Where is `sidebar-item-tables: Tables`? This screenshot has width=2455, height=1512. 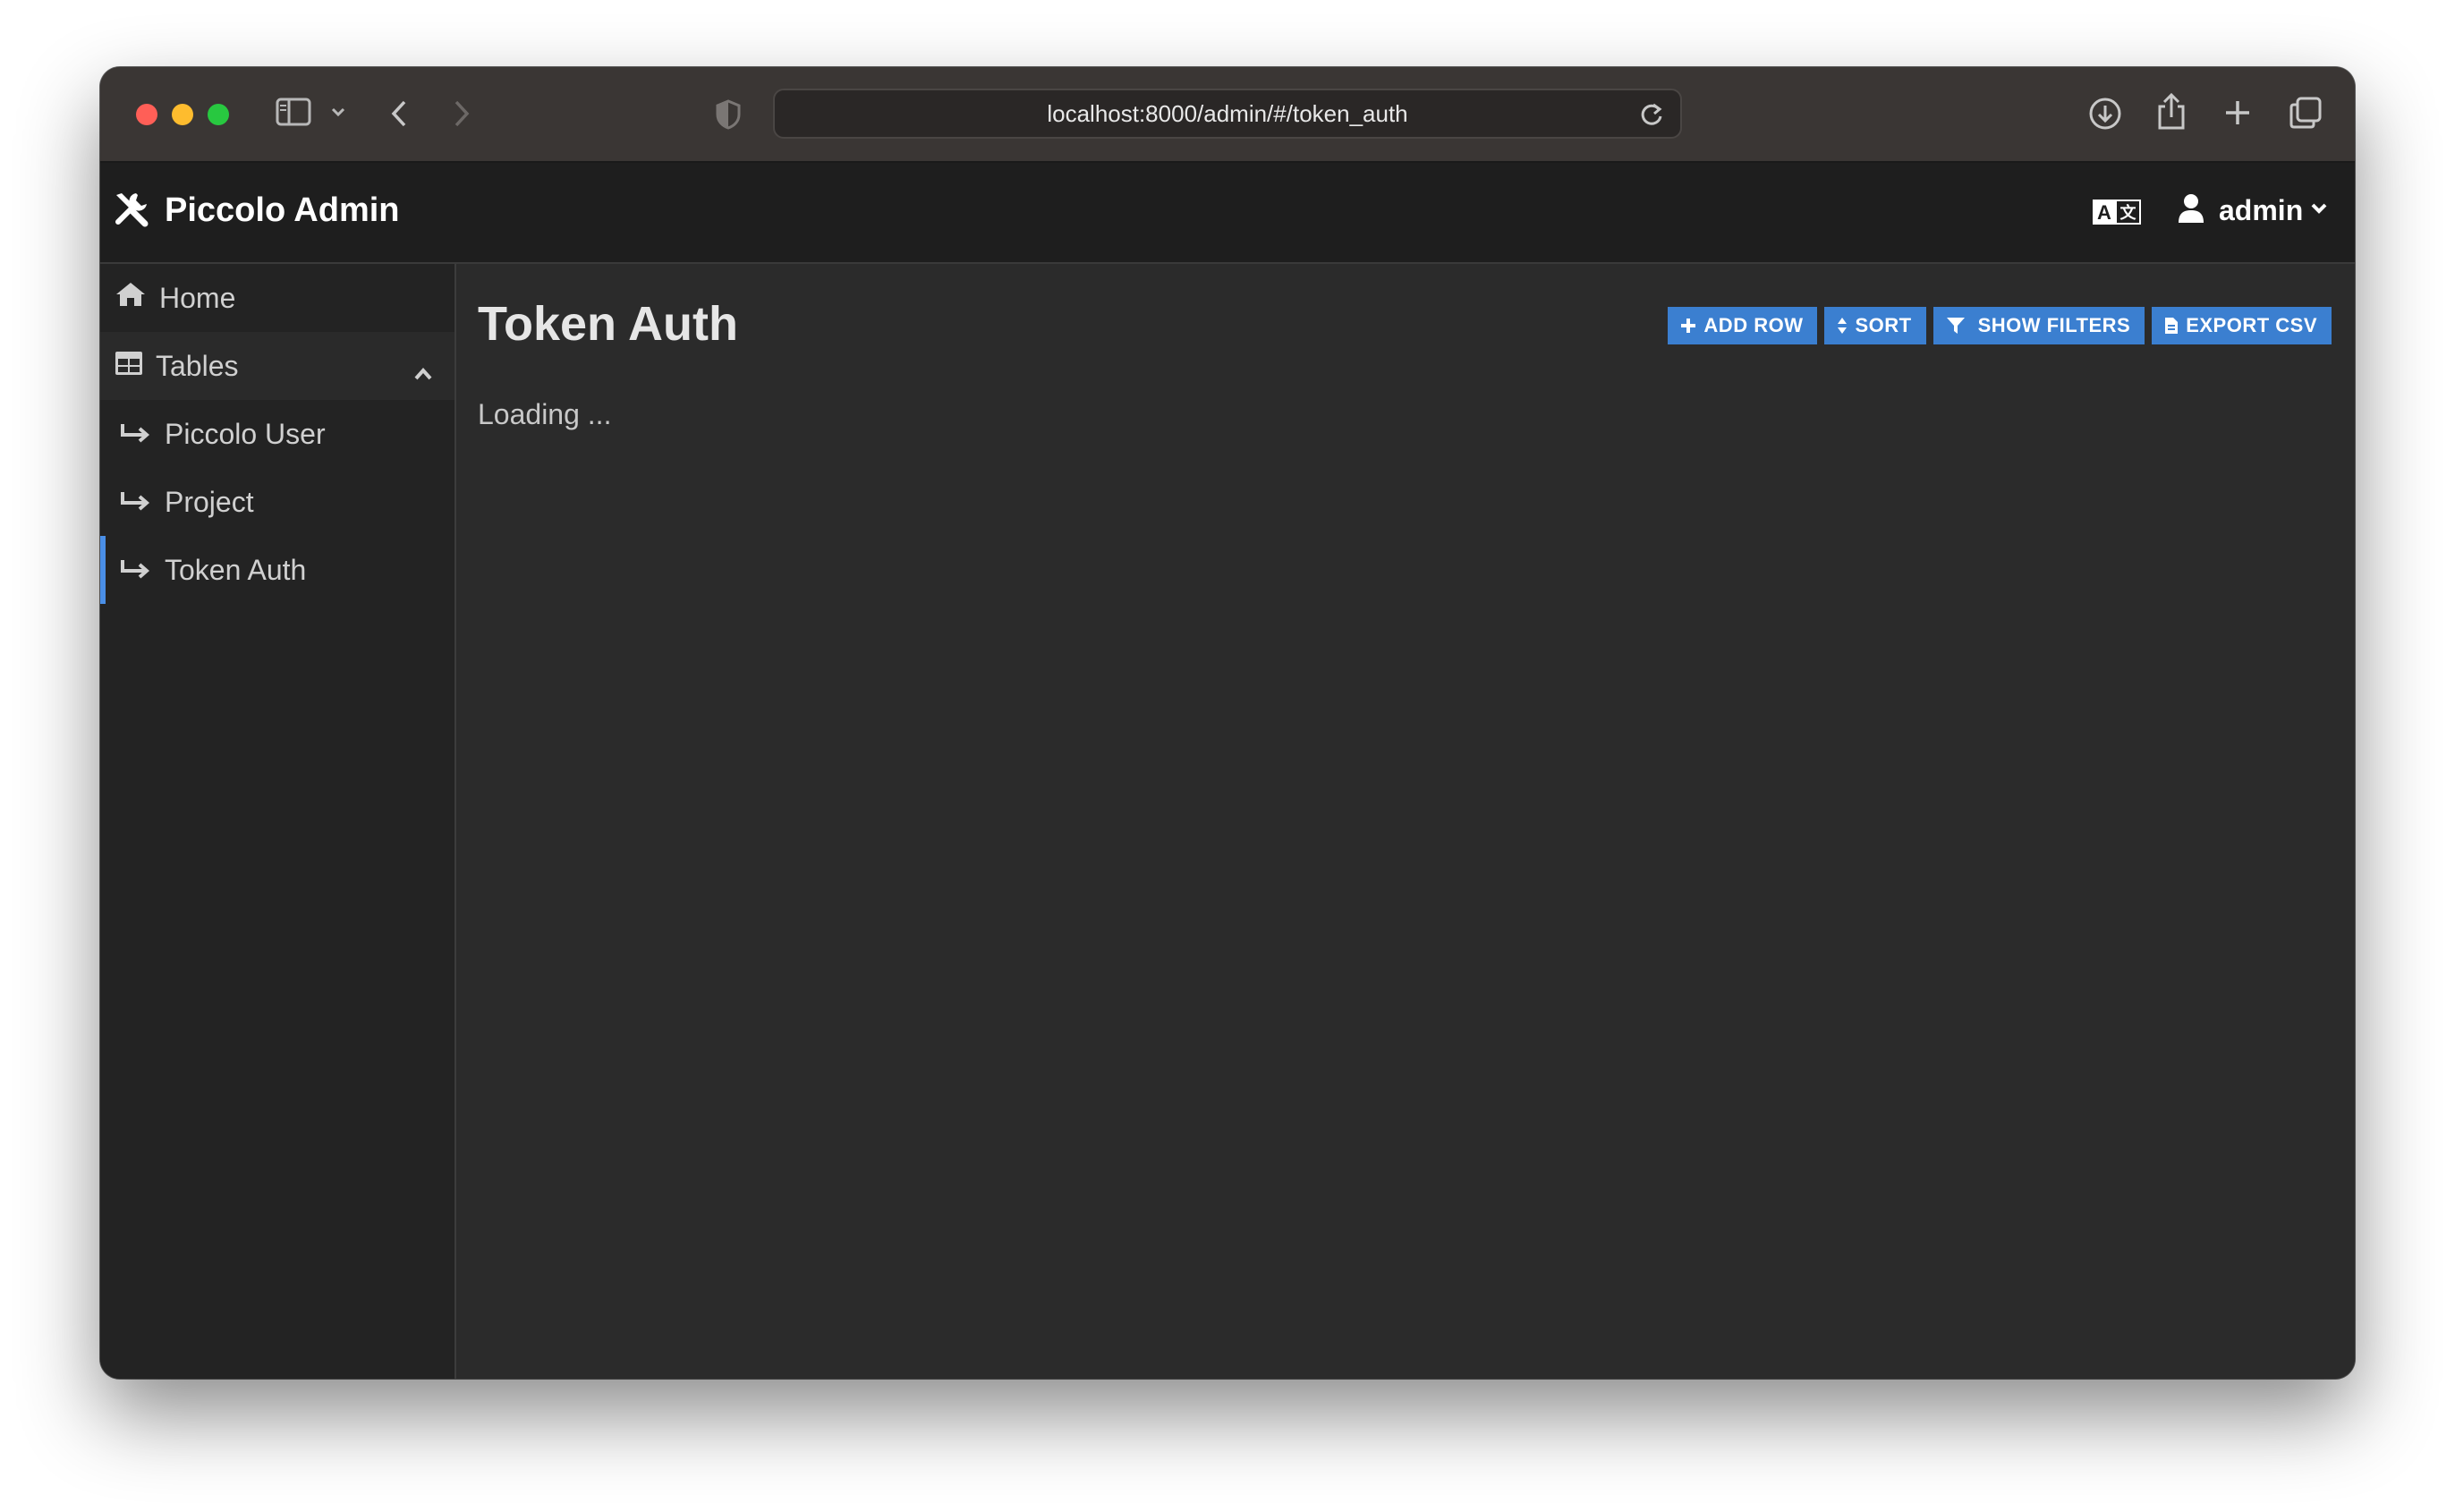
sidebar-item-tables: Tables is located at coordinates (277, 366).